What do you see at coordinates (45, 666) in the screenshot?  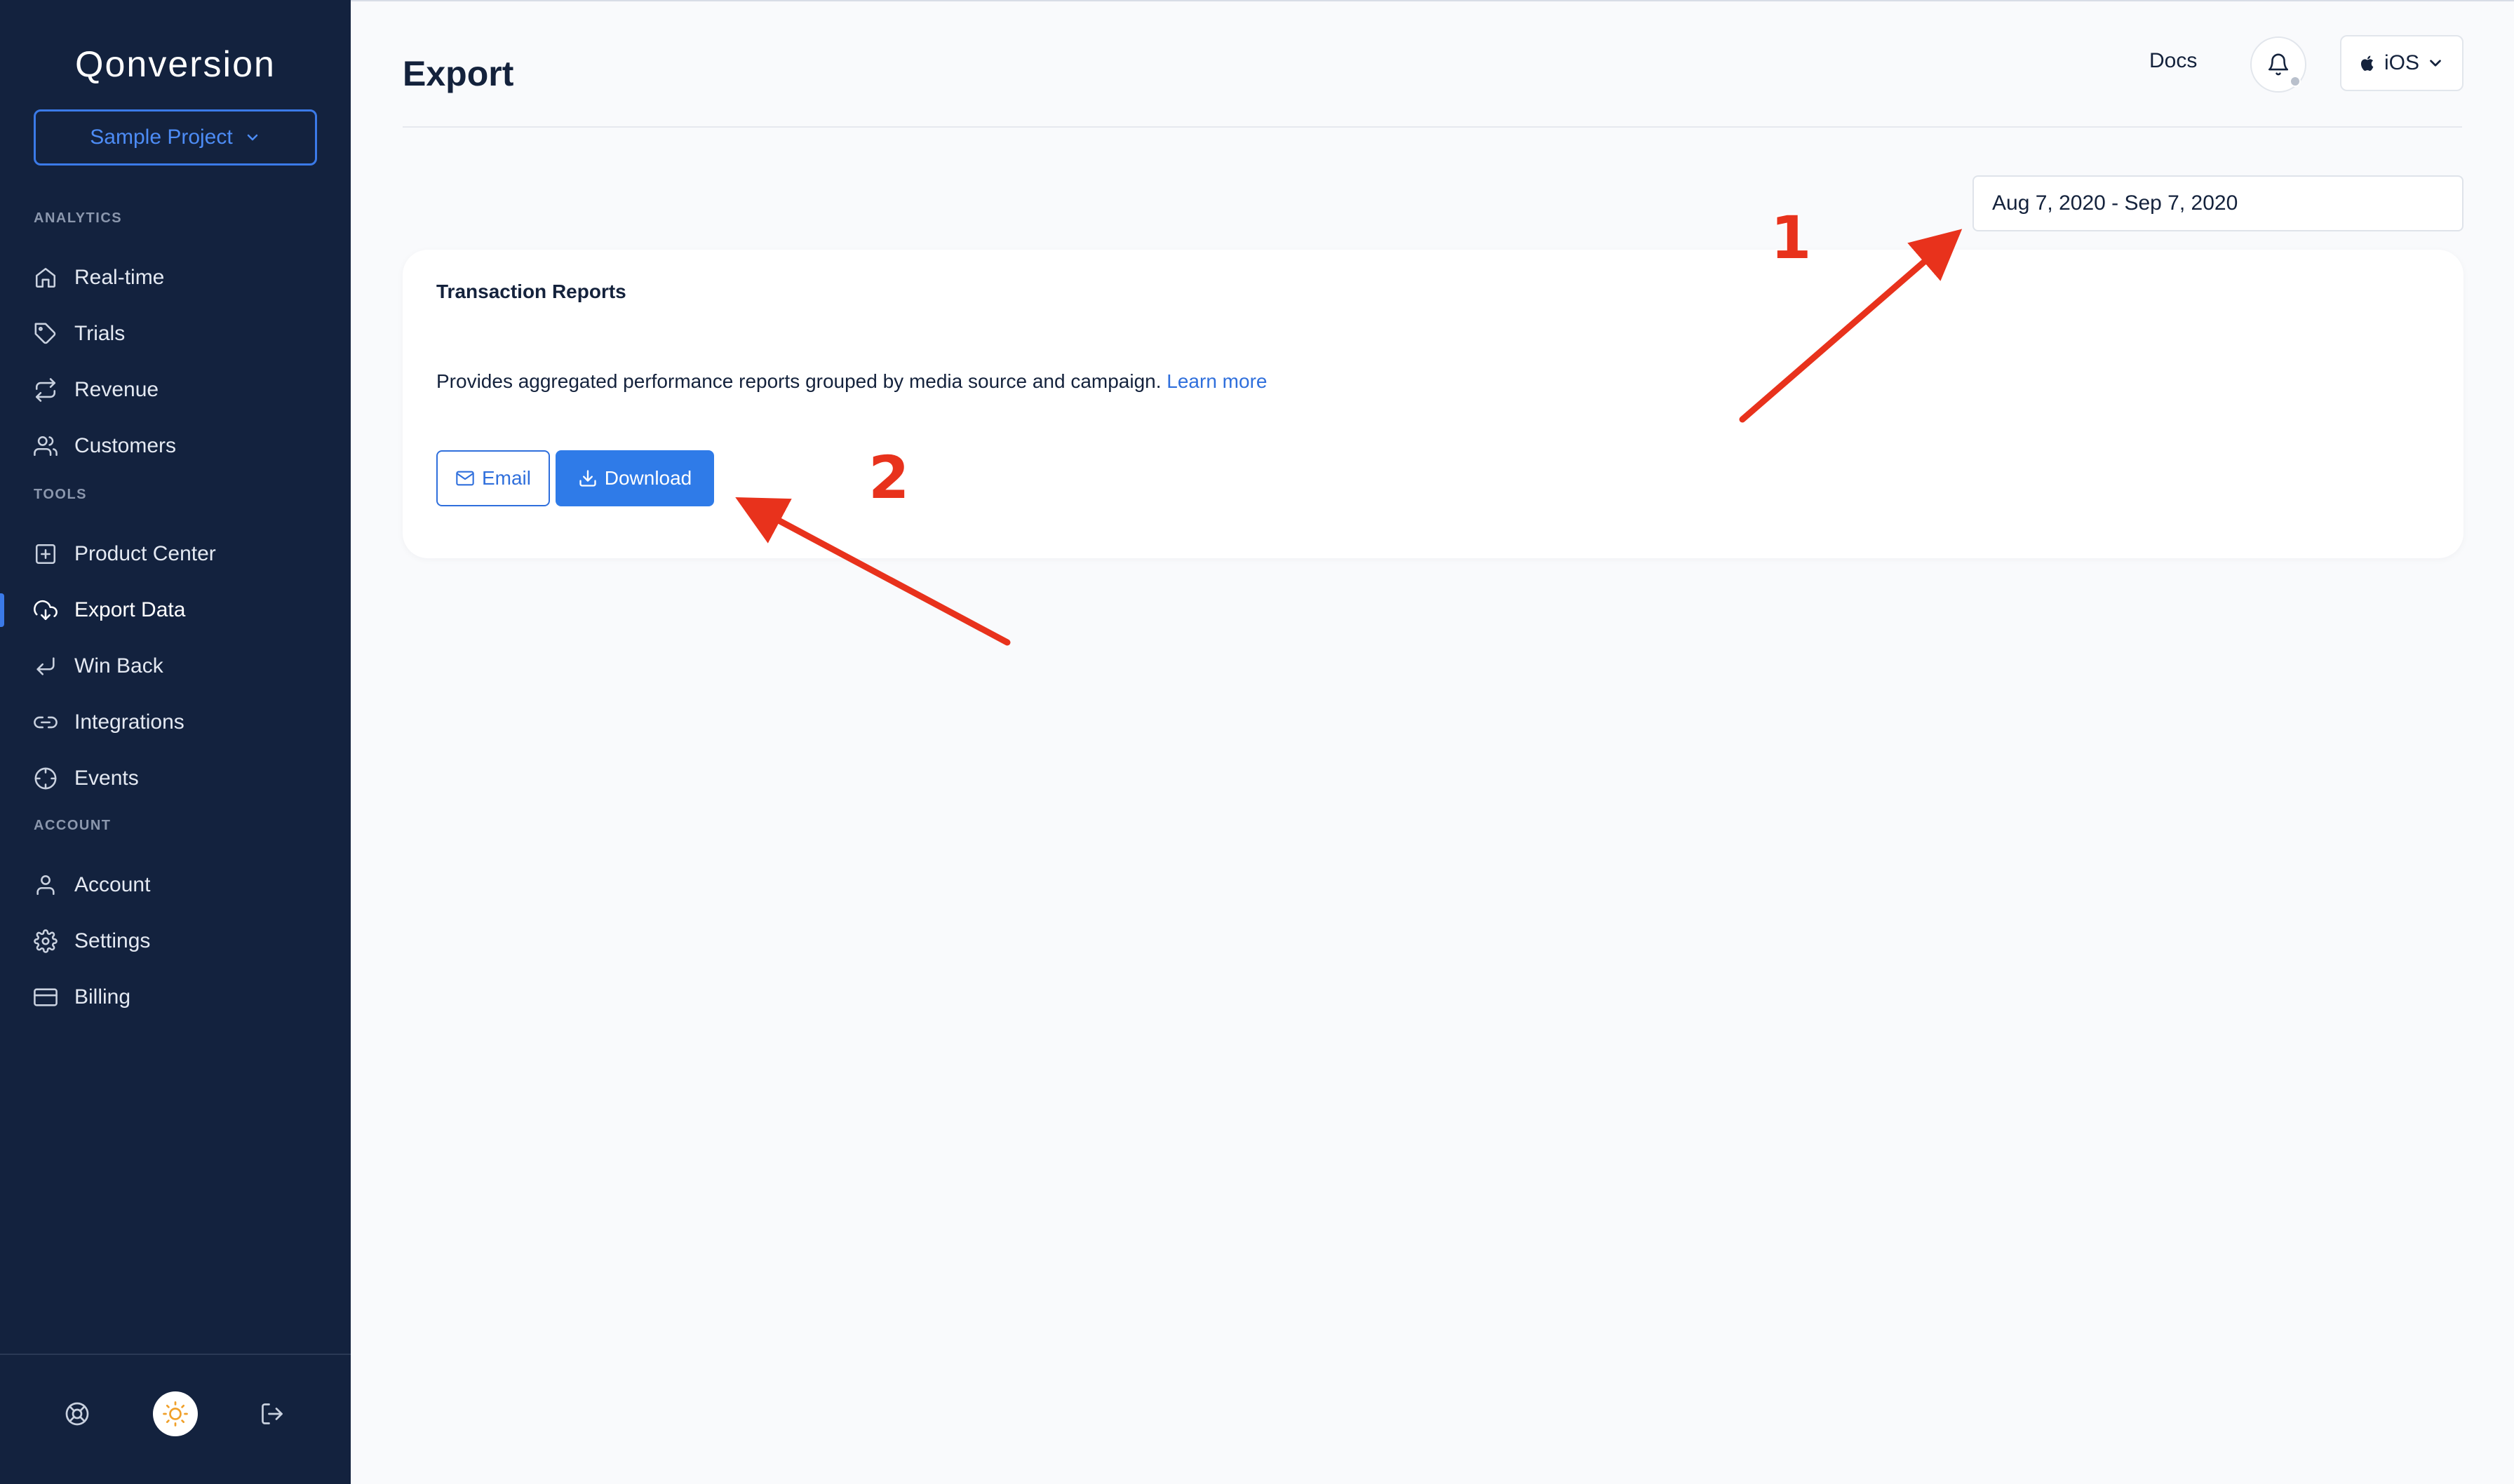 I see `corner-down-left-icon` at bounding box center [45, 666].